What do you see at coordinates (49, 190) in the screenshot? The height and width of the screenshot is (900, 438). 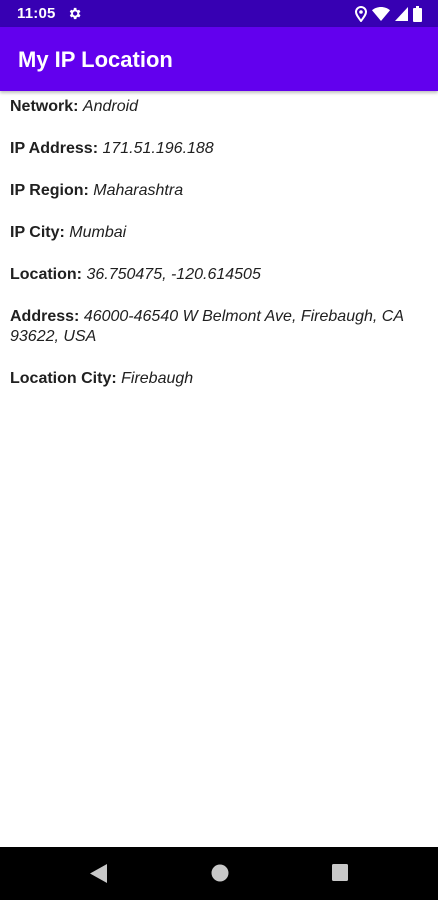 I see `info-label: IP Region:` at bounding box center [49, 190].